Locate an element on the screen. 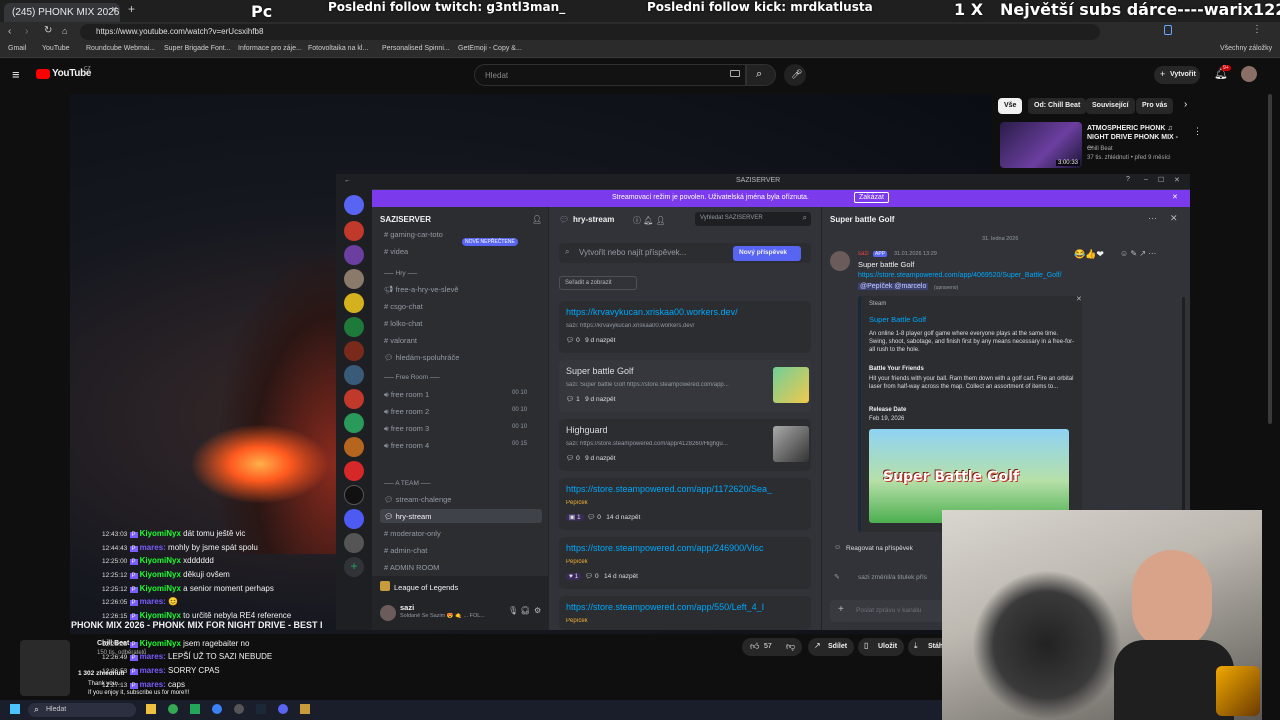 The image size is (1280, 720). chip-from-channel: Od: Chill Beat is located at coordinates (1057, 106).